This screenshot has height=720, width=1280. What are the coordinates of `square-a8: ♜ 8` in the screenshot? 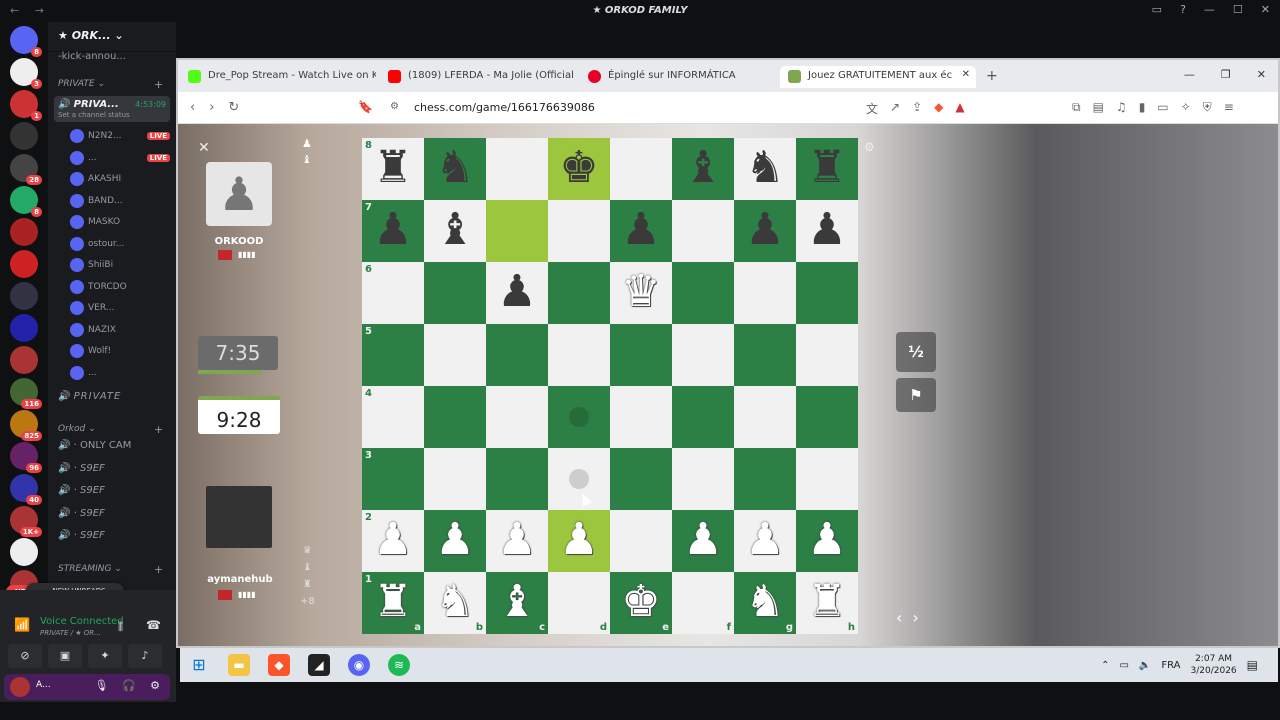 It's located at (393, 169).